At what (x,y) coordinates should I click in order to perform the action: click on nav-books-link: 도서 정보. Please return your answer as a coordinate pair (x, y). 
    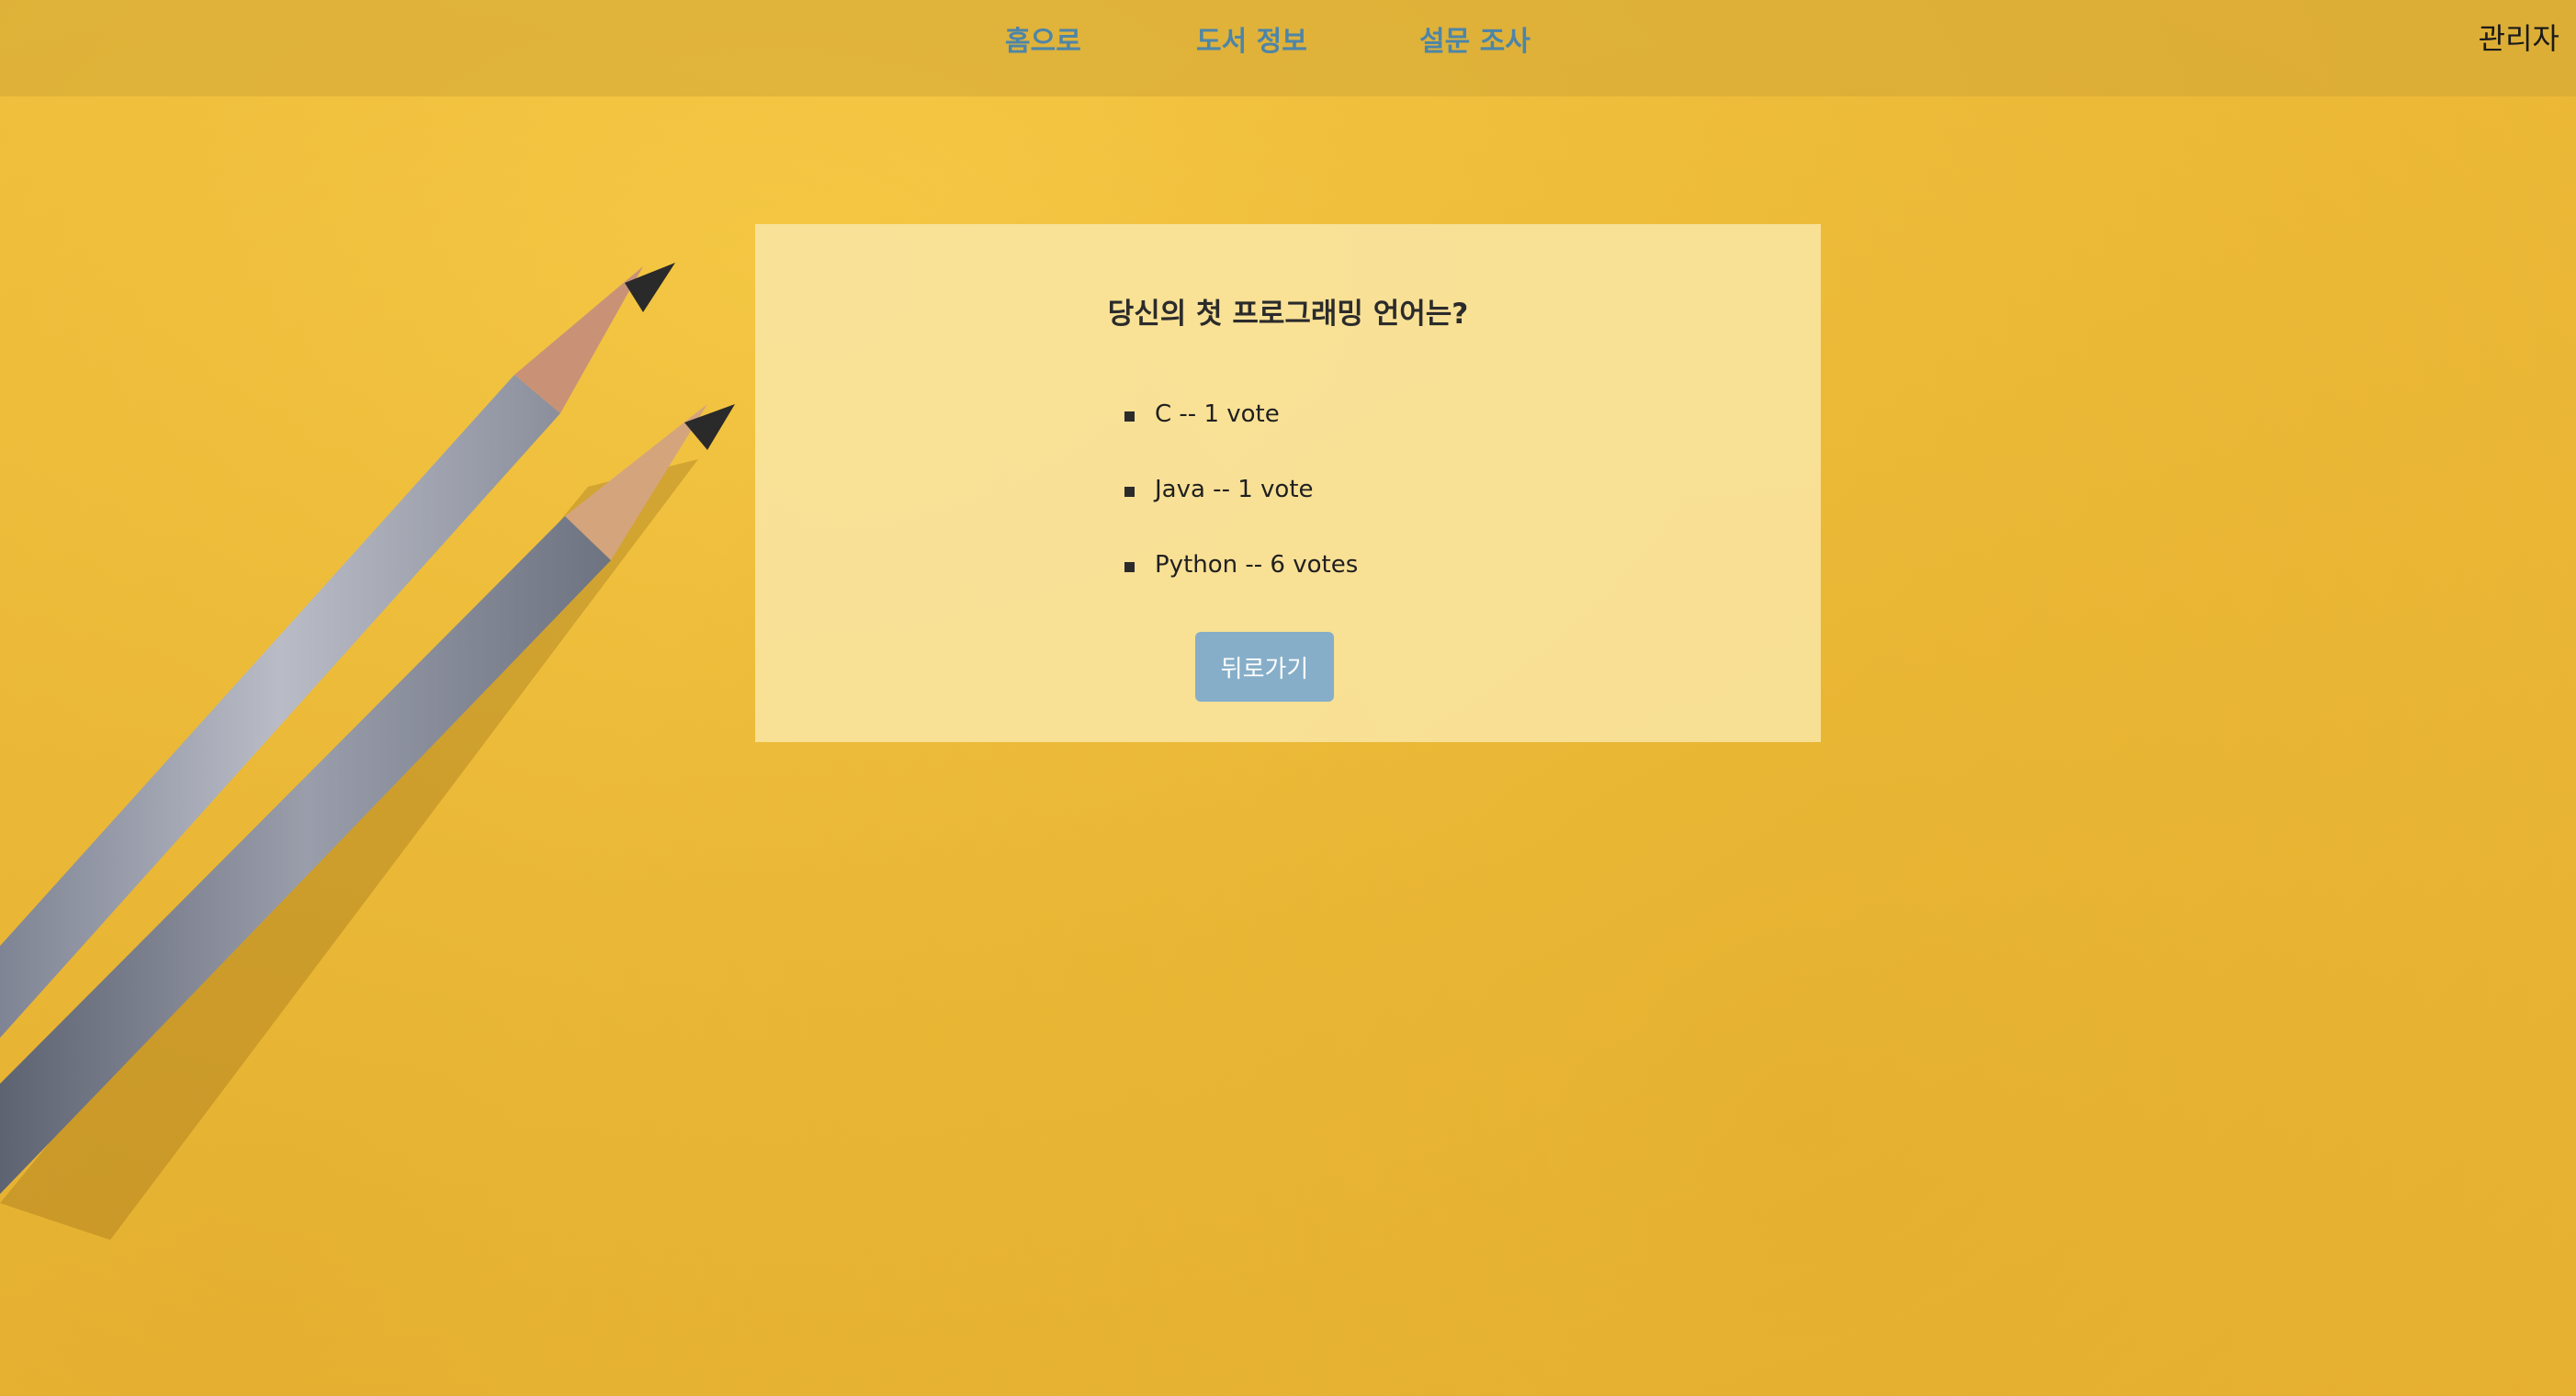
    Looking at the image, I should click on (1251, 38).